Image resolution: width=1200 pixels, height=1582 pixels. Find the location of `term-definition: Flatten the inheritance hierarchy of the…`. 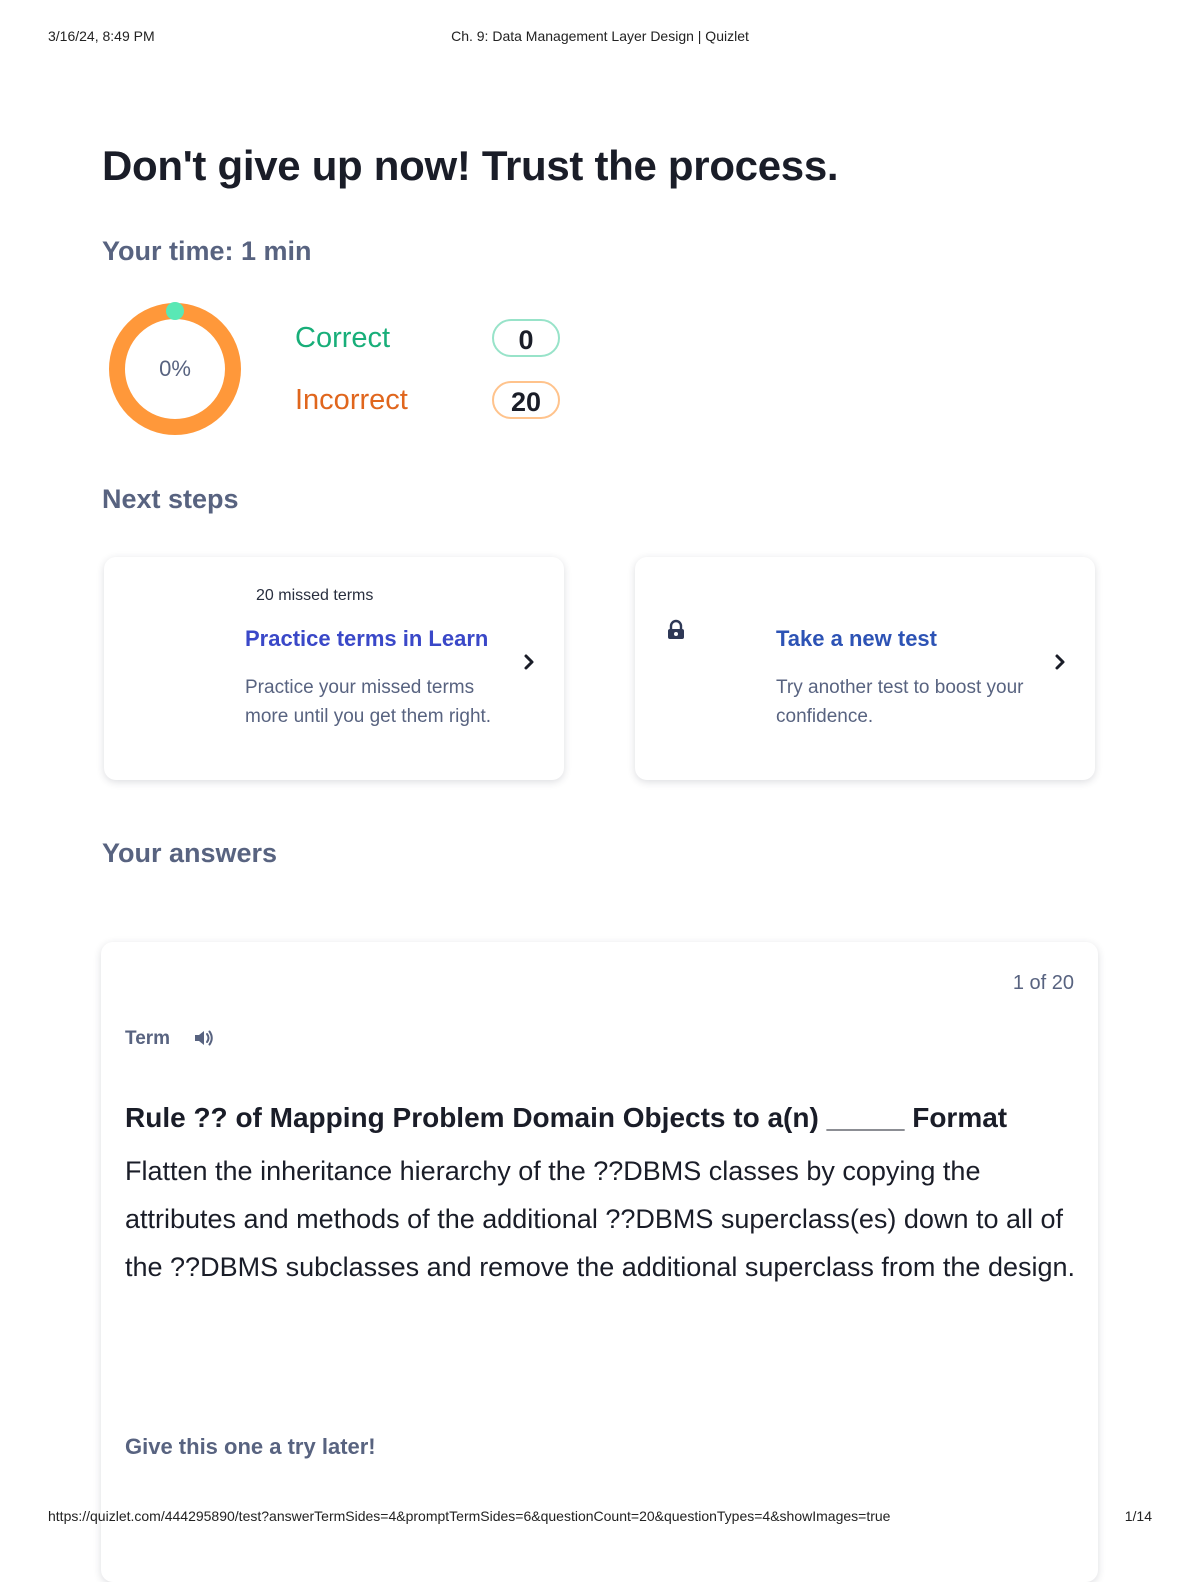

term-definition: Flatten the inheritance hierarchy of the… is located at coordinates (600, 1219).